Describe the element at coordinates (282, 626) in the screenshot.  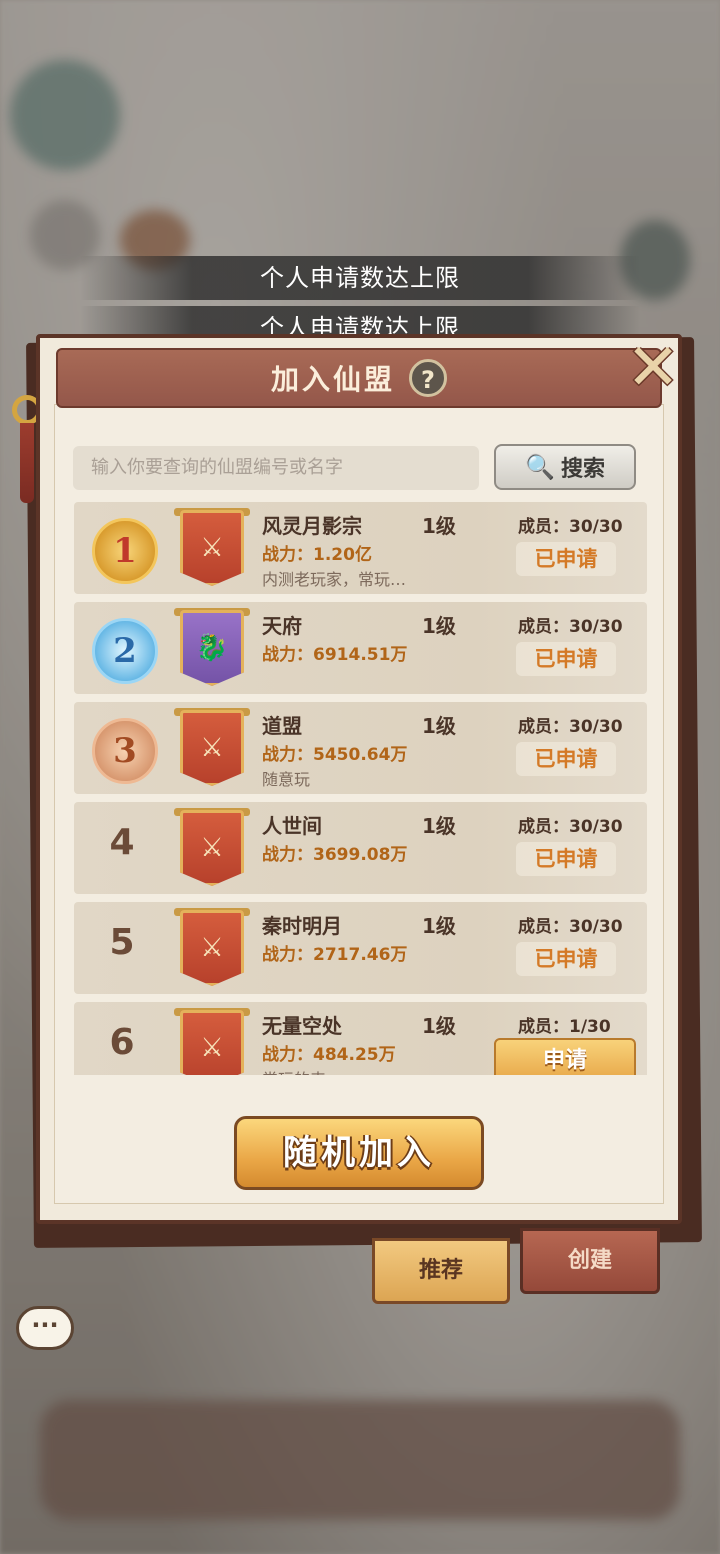
I see `guild-name: 天府` at that location.